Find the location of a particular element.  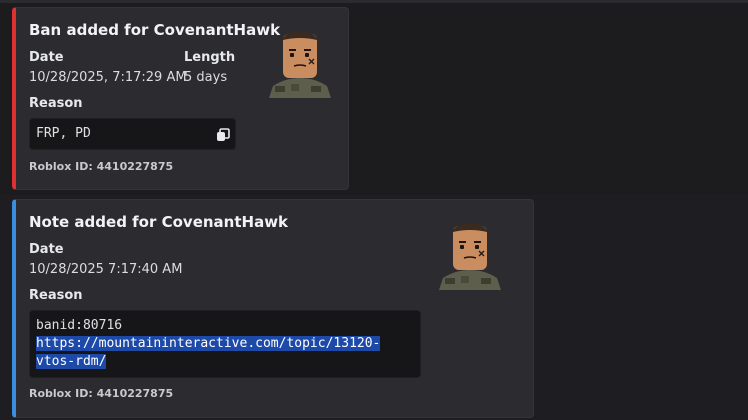

length-value: 5 days is located at coordinates (206, 77).